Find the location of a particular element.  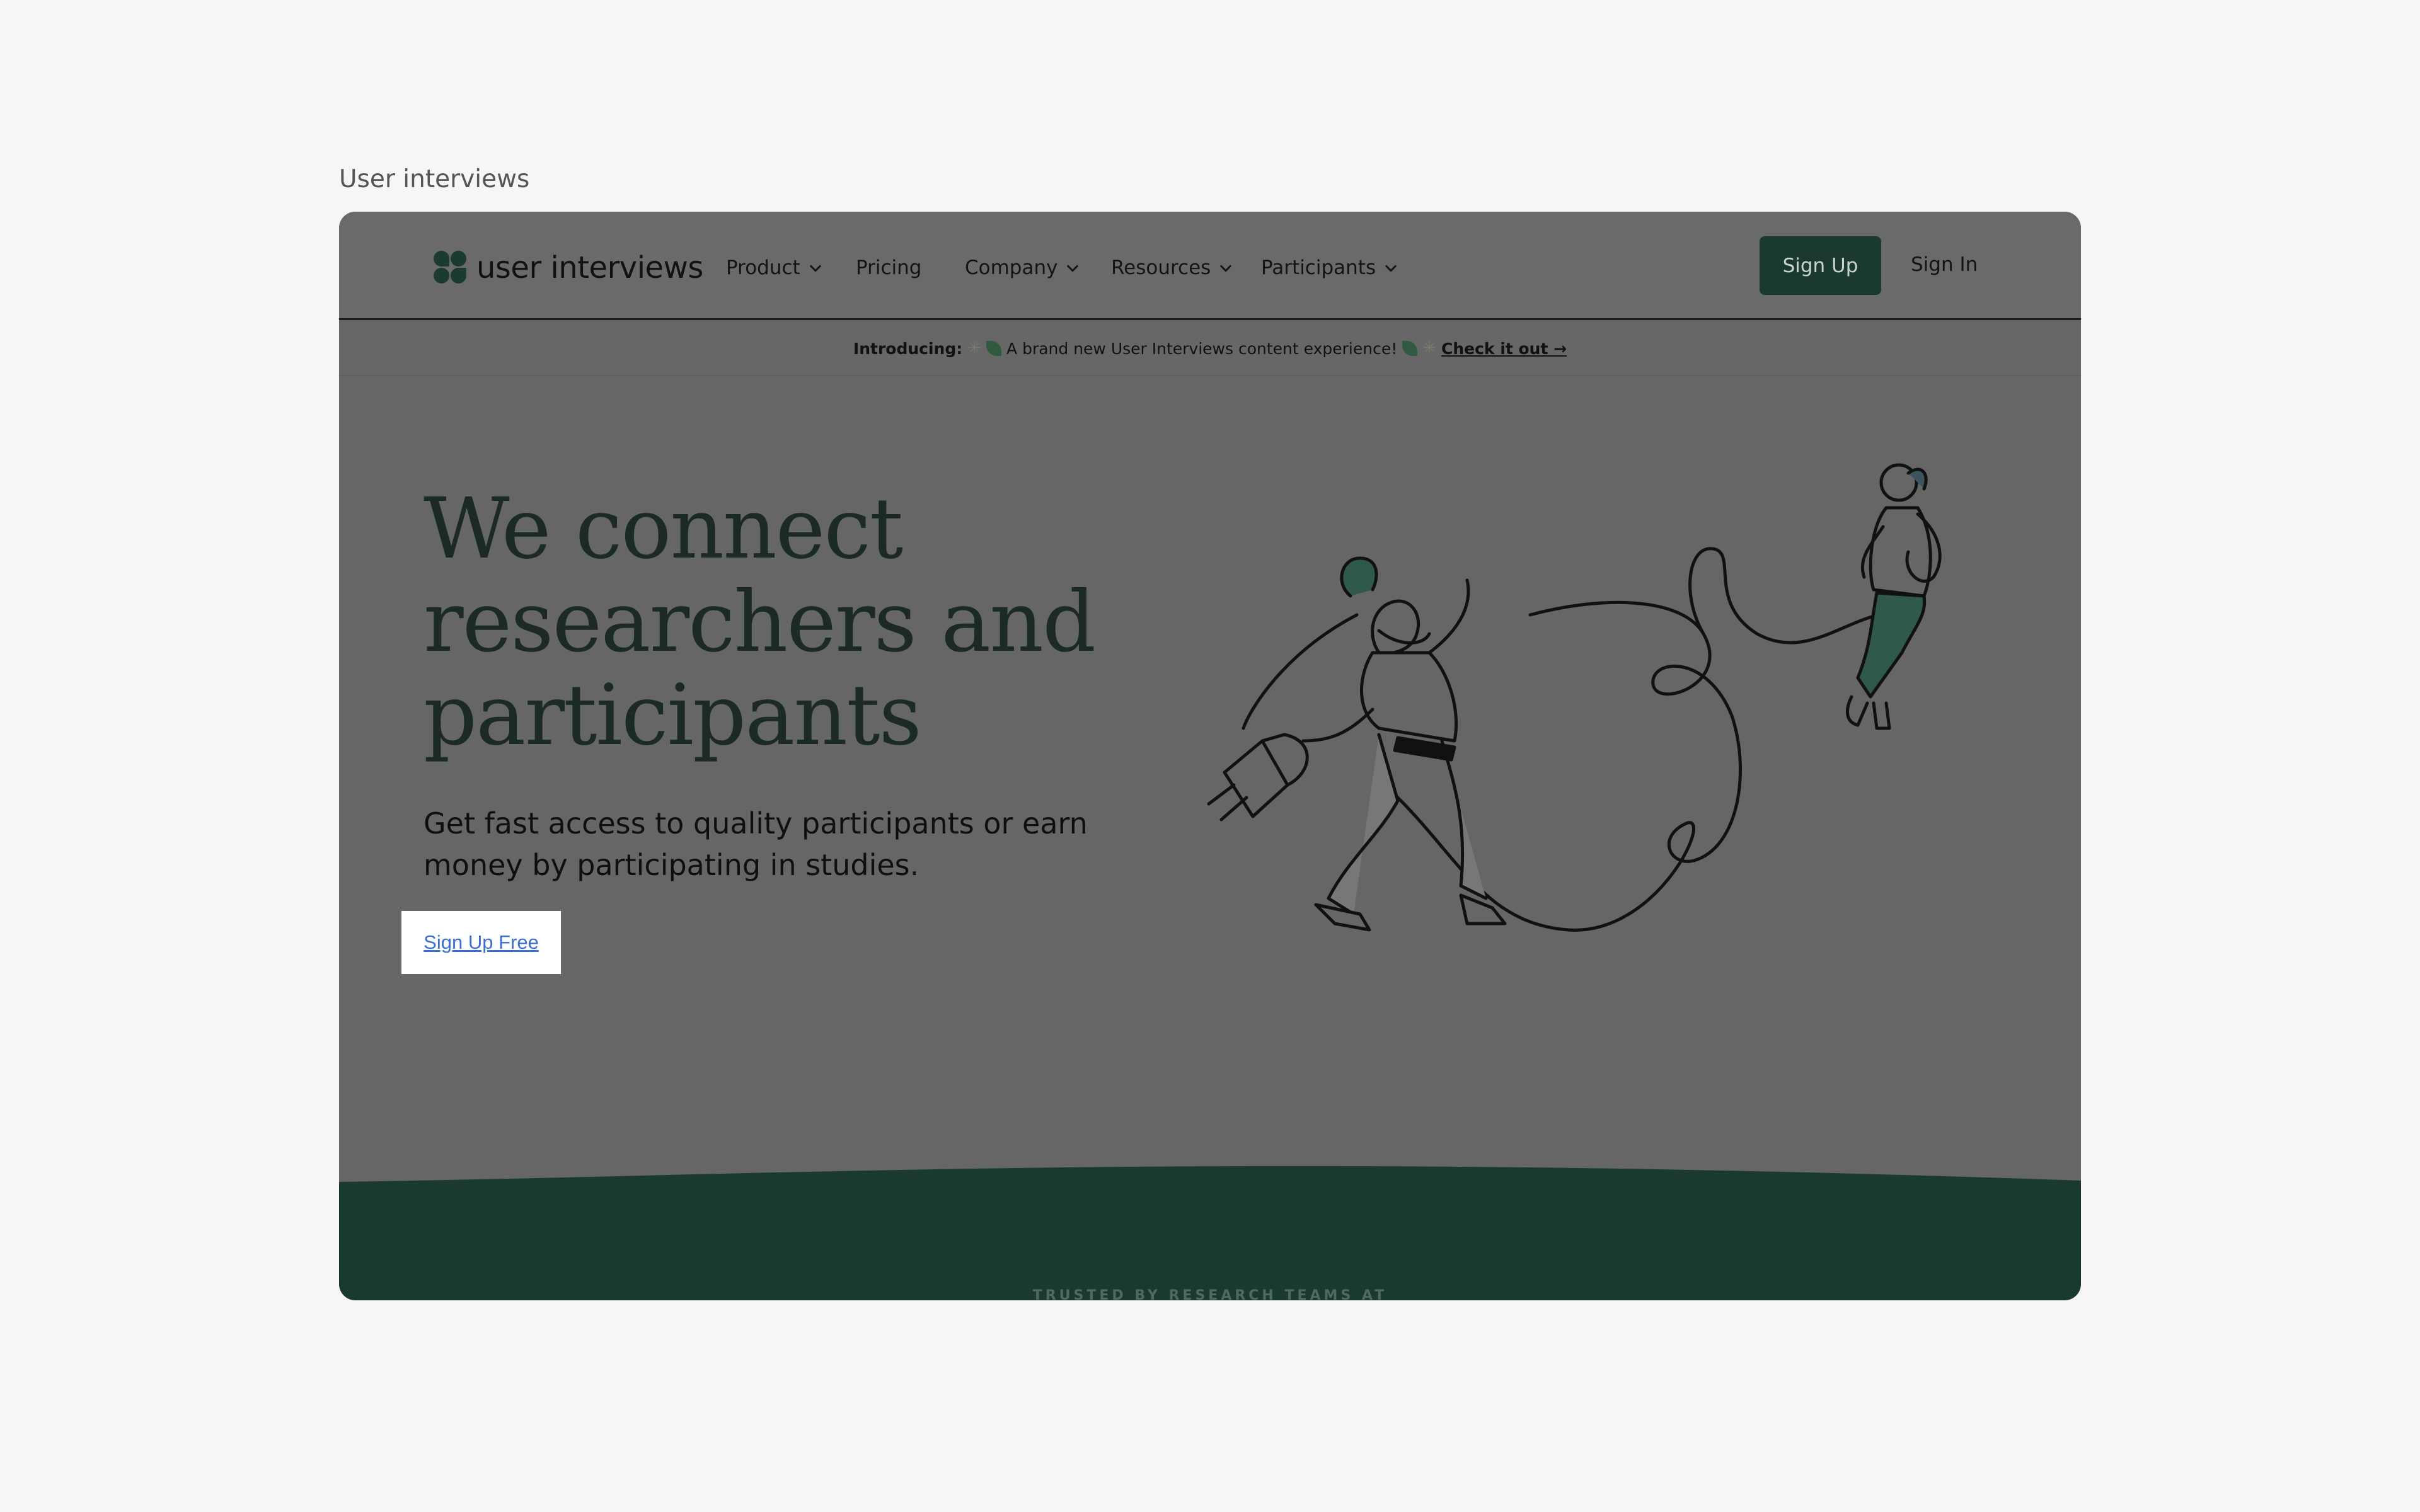

sign-up-button: Sign Up is located at coordinates (1821, 265).